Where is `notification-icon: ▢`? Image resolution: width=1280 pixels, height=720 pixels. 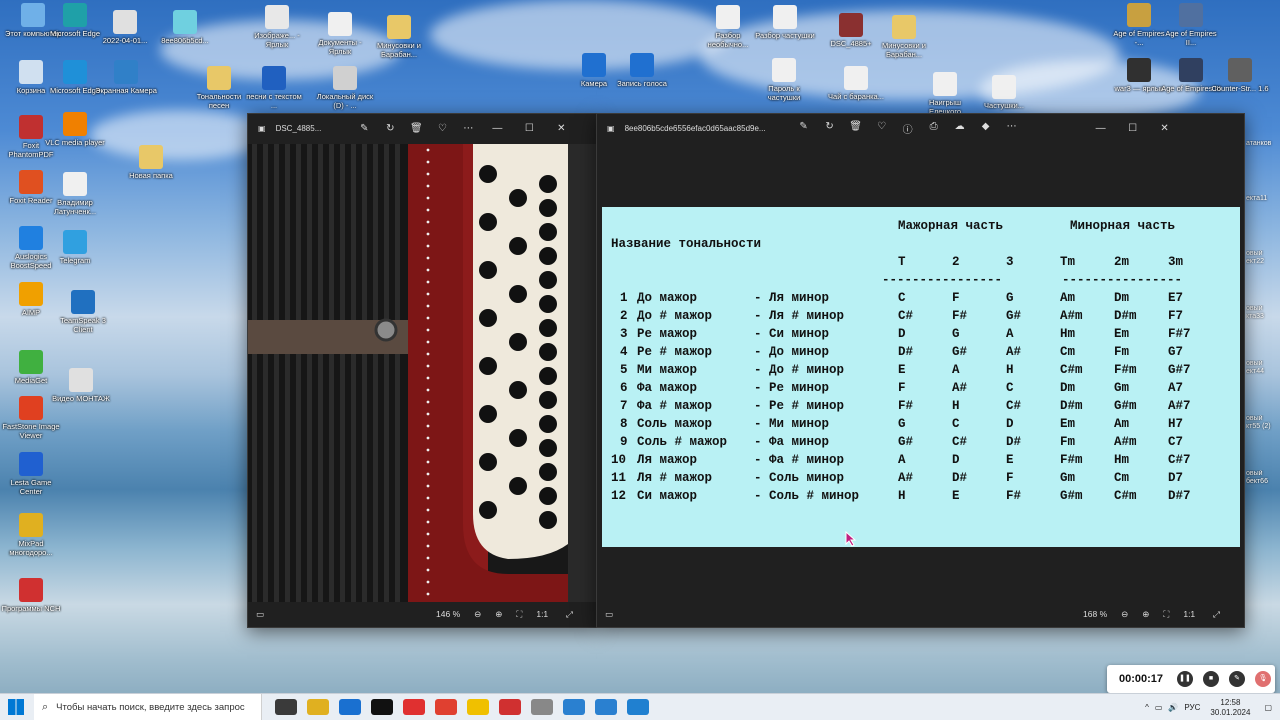
notification-icon: ▢ is located at coordinates (1268, 707).